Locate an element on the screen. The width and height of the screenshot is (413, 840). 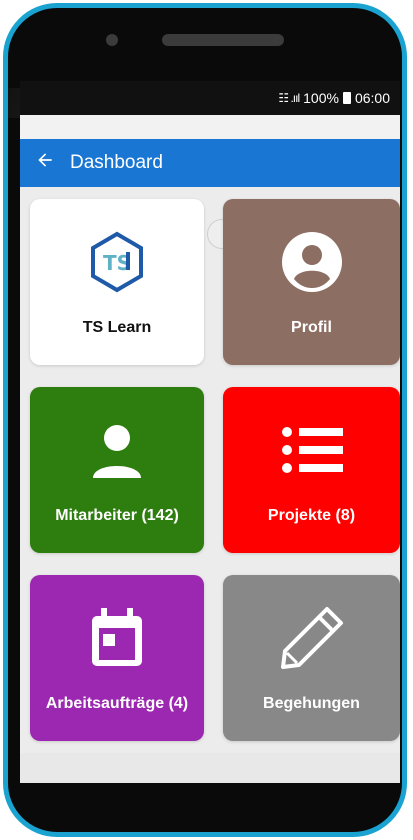
status-bar: ☷ .ııl 100% 06:00 is located at coordinates (210, 98).